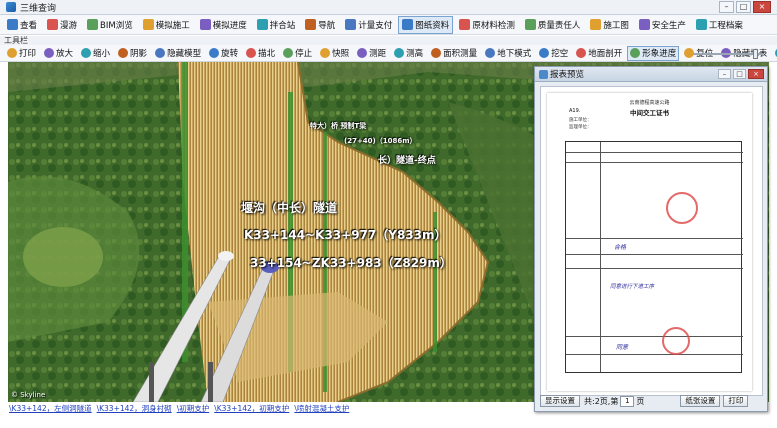 The width and height of the screenshot is (777, 428). What do you see at coordinates (399, 53) in the screenshot?
I see `height-icon` at bounding box center [399, 53].